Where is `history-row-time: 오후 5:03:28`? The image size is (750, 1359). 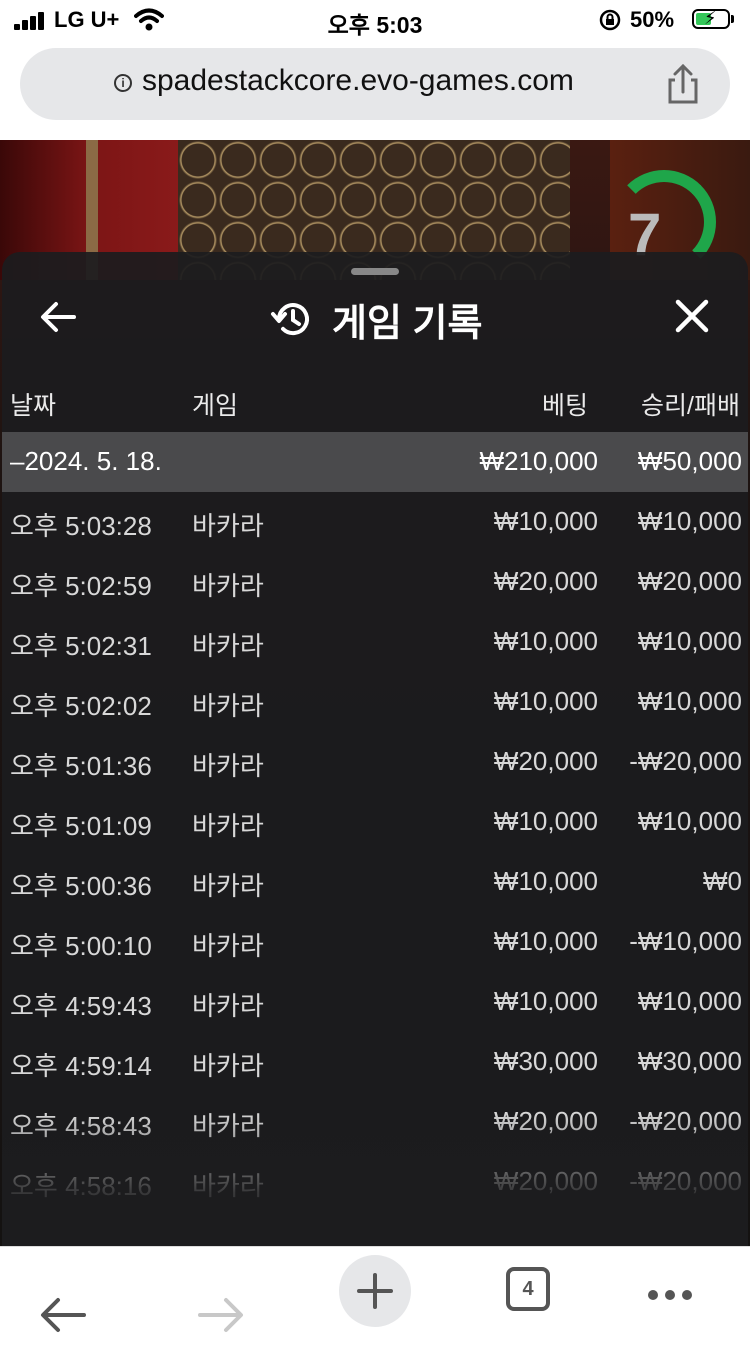
history-row-time: 오후 5:03:28 is located at coordinates (81, 526).